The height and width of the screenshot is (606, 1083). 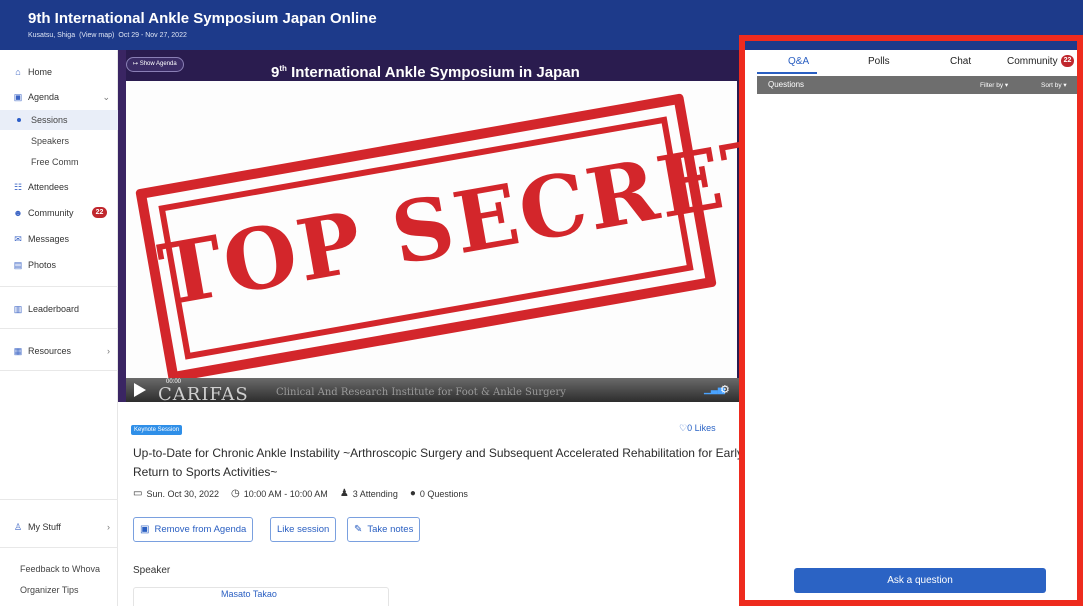 What do you see at coordinates (44, 97) in the screenshot?
I see `sidebar-item-label: Agenda` at bounding box center [44, 97].